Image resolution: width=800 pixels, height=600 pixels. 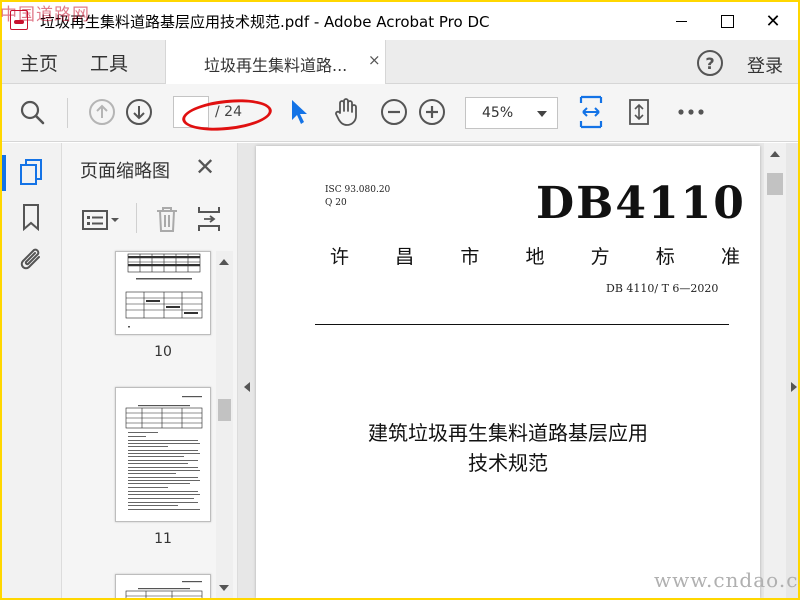 What do you see at coordinates (374, 60) in the screenshot?
I see `tab-close-icon: ×` at bounding box center [374, 60].